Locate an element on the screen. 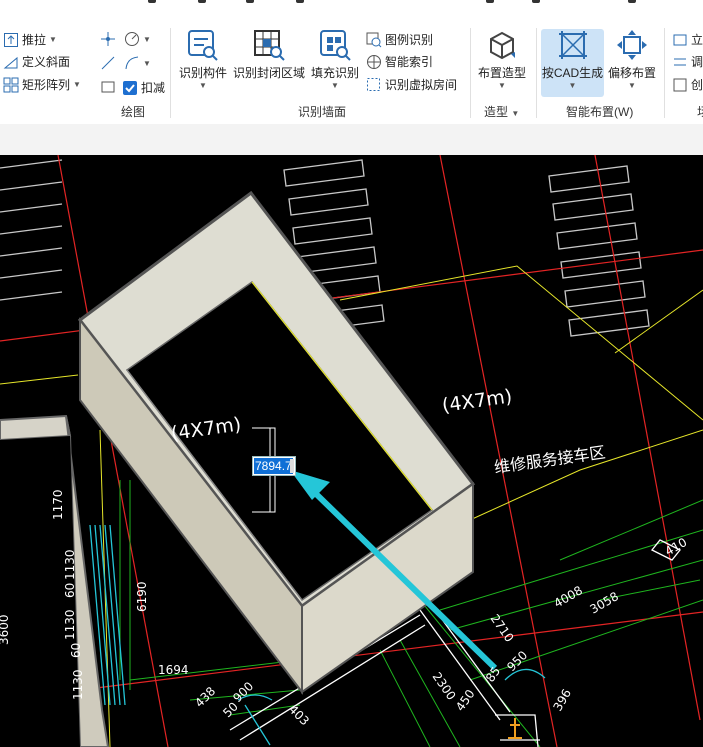  define-slope-label: 定义斜面 is located at coordinates (46, 62).